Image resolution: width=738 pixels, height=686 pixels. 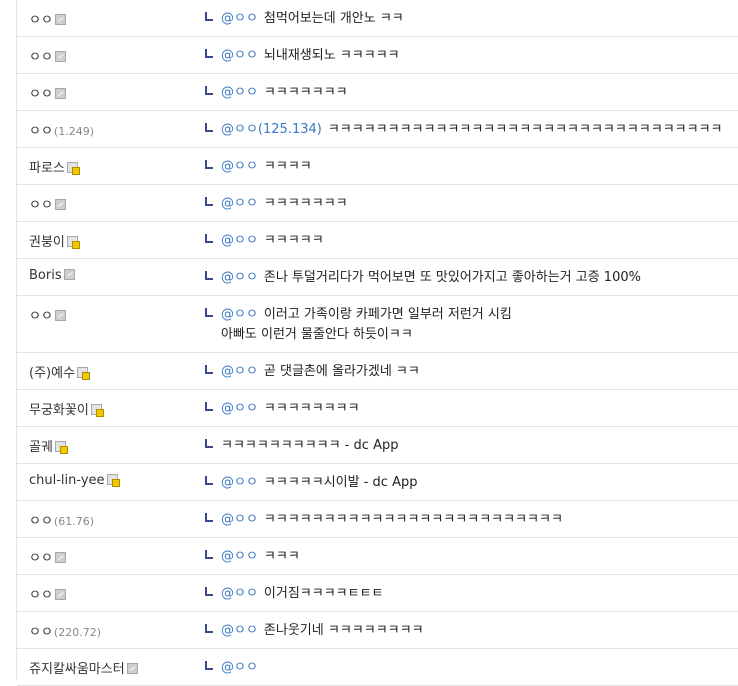 What do you see at coordinates (465, 204) in the screenshot?
I see `comment-content: @ㅇㅇ ㅋㅋㅋㅋㅋㅋㅋ` at bounding box center [465, 204].